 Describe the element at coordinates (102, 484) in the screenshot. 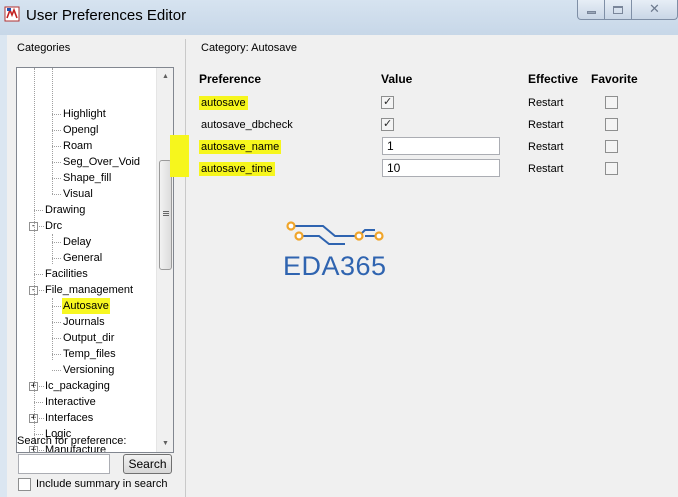

I see `include-summary-label: Include summary in search` at that location.